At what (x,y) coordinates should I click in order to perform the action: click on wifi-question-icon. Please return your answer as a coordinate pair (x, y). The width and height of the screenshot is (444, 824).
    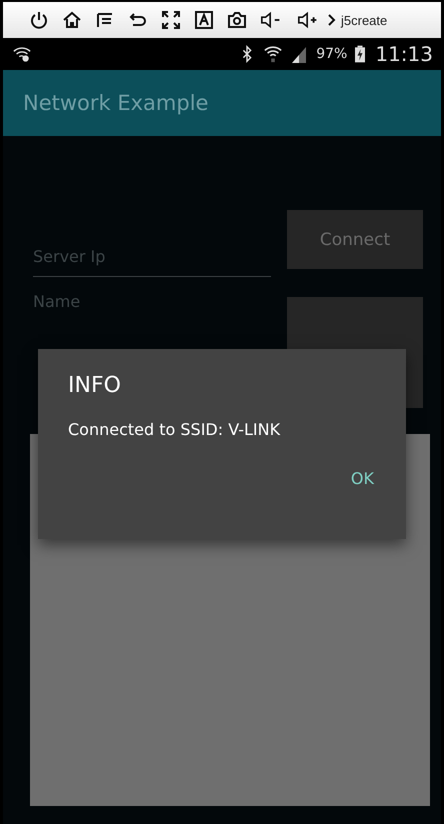
    Looking at the image, I should click on (22, 54).